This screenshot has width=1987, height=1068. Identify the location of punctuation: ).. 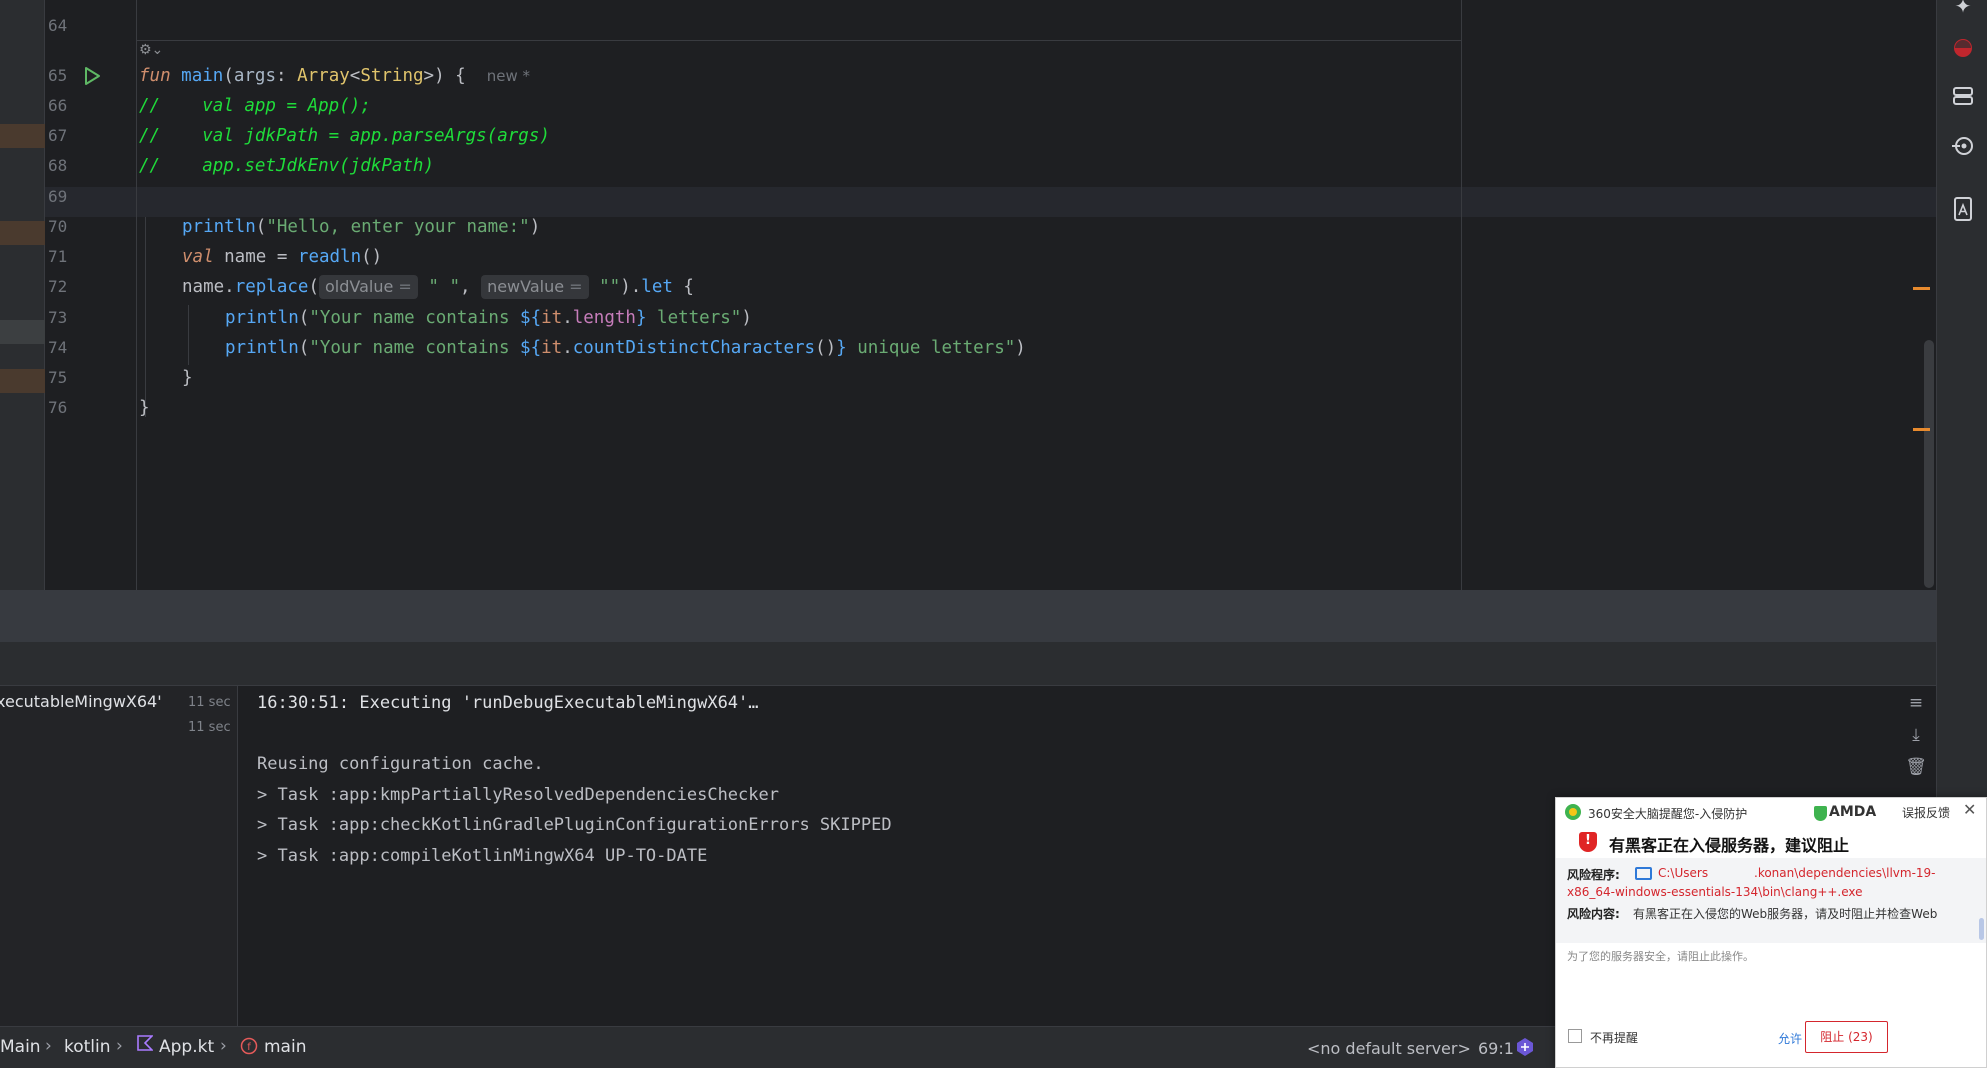
(631, 287).